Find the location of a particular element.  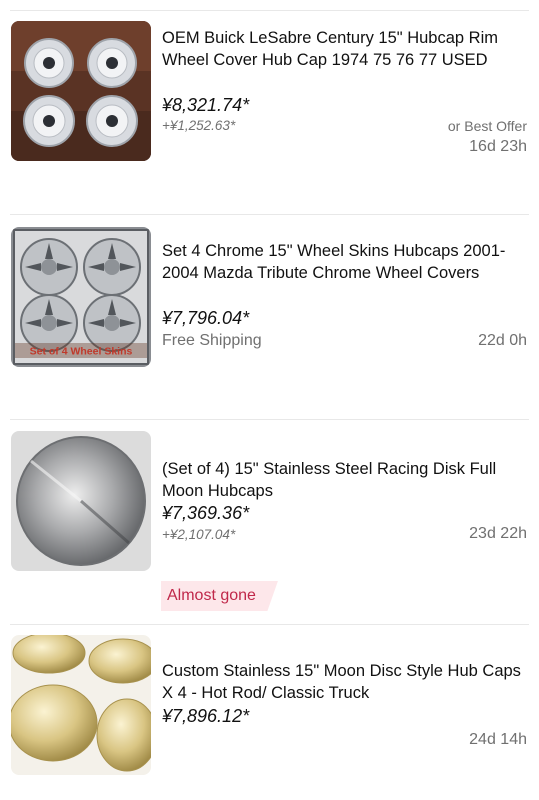

listing-image: Set of 4 Wheel Skins is located at coordinates (81, 297).